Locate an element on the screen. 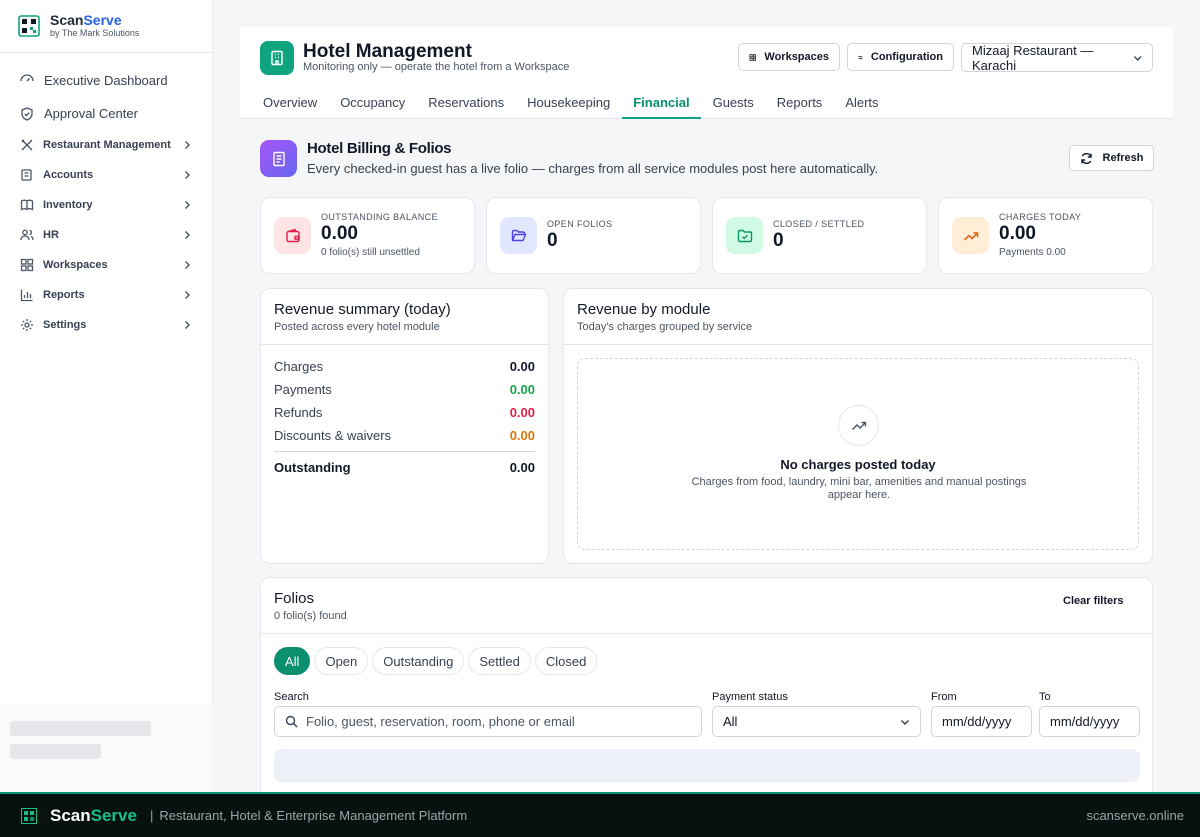 The image size is (1200, 837). folder-check-icon is located at coordinates (744, 235).